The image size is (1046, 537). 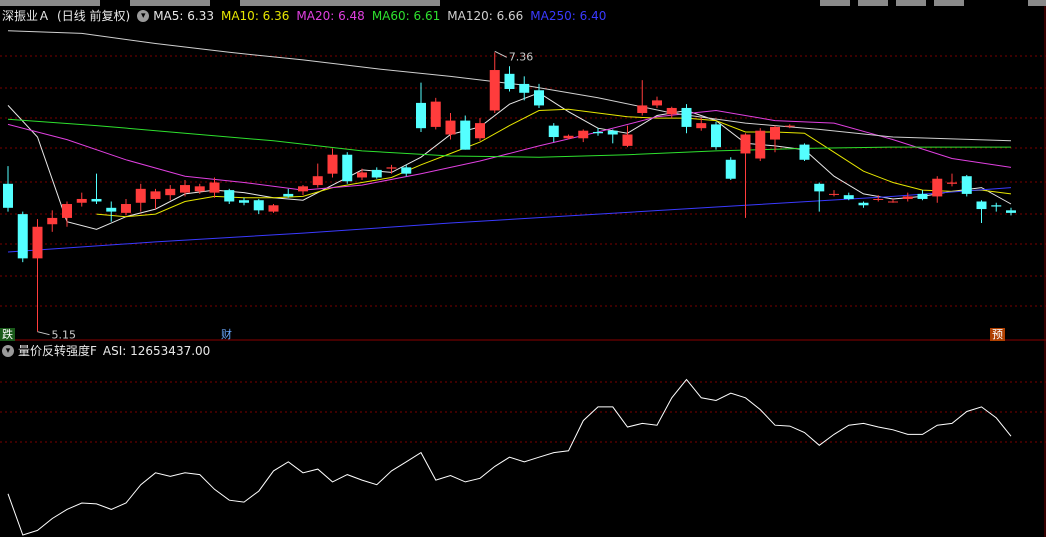 What do you see at coordinates (57, 351) in the screenshot?
I see `indicator-name: 量价反转强度F` at bounding box center [57, 351].